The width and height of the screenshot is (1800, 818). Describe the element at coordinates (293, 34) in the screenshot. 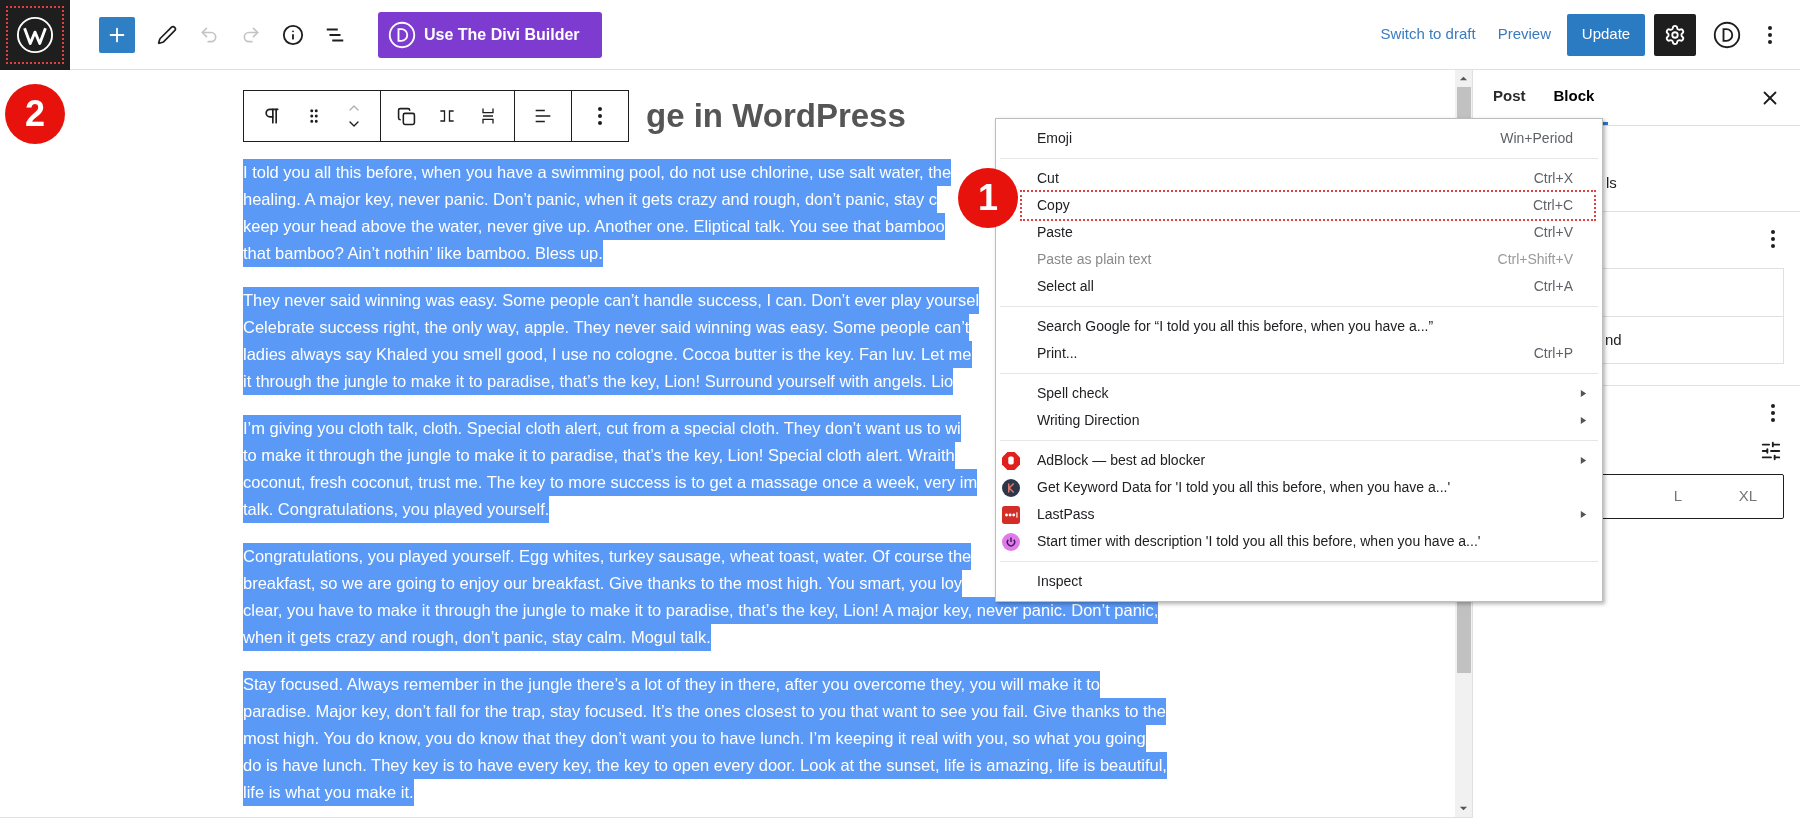

I see `info-icon` at that location.